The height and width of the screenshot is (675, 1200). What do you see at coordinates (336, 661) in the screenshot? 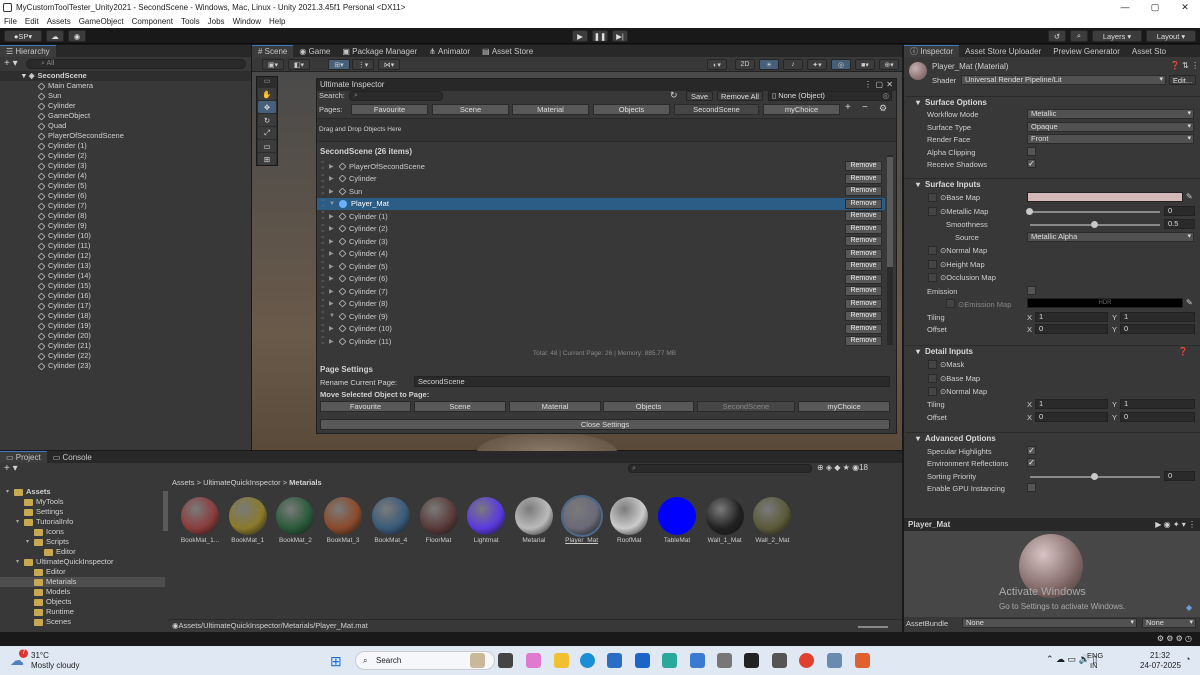
I see `start-icon: ⊞` at bounding box center [336, 661].